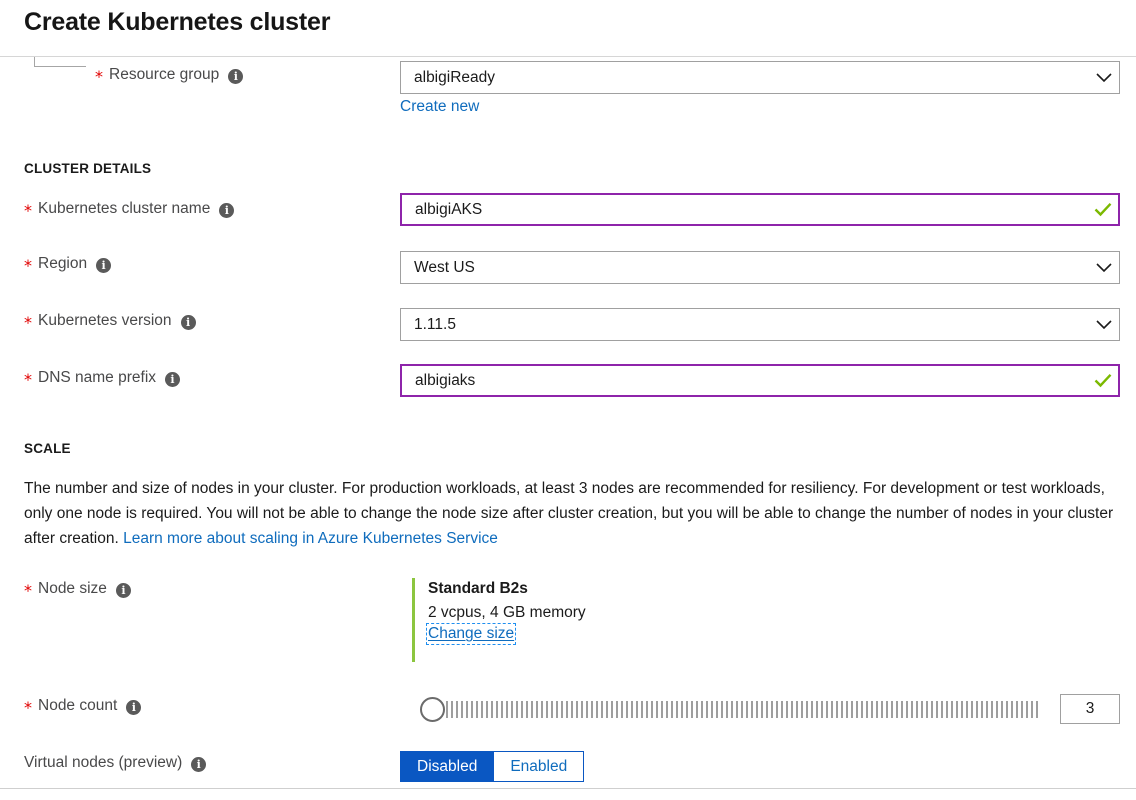  What do you see at coordinates (445, 380) in the screenshot?
I see `dns-name-prefix-value: albigiaks` at bounding box center [445, 380].